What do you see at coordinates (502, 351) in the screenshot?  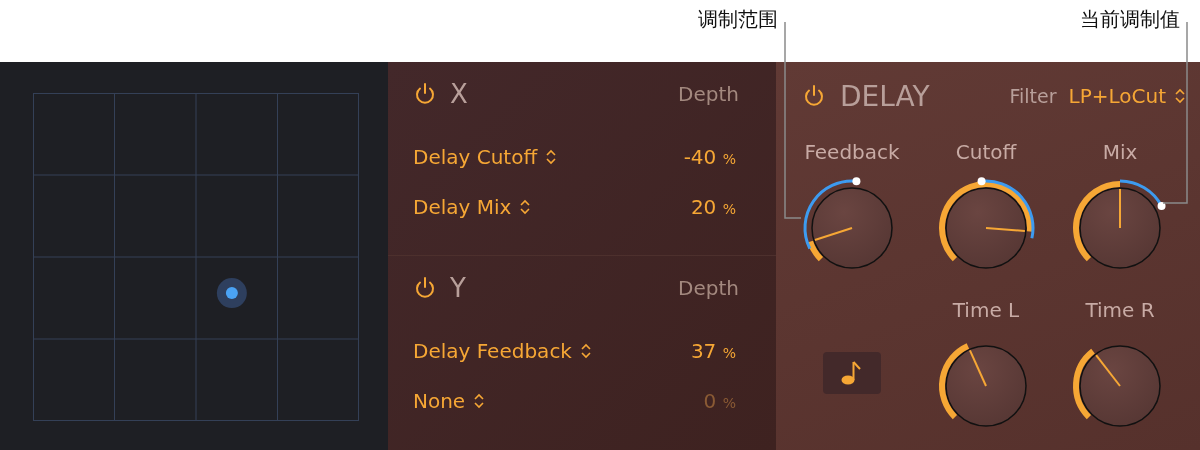 I see `target-selector: Delay Feedback` at bounding box center [502, 351].